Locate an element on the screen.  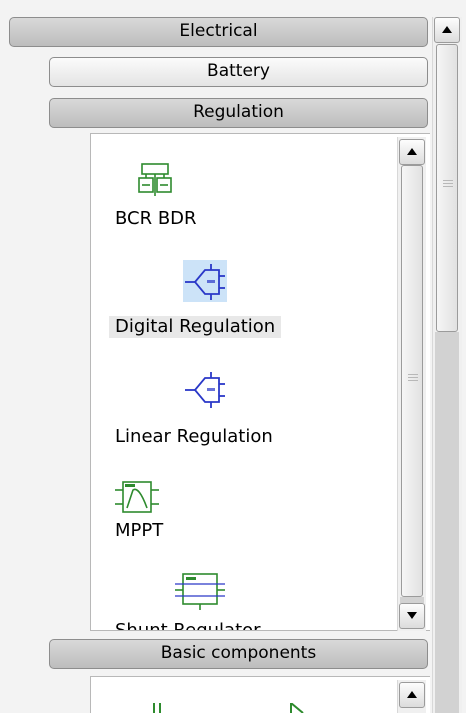
outer-scrollbar is located at coordinates (447, 365).